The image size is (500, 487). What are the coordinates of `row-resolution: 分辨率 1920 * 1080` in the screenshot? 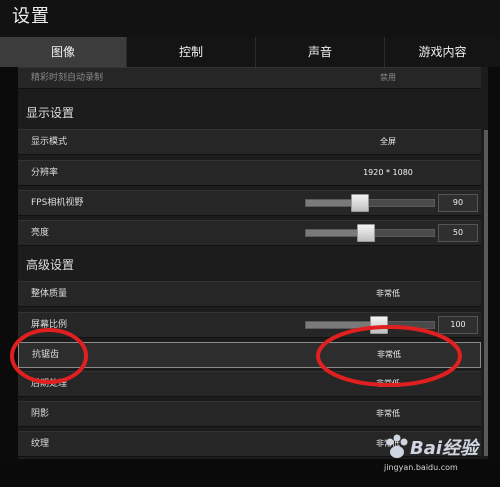 It's located at (249, 173).